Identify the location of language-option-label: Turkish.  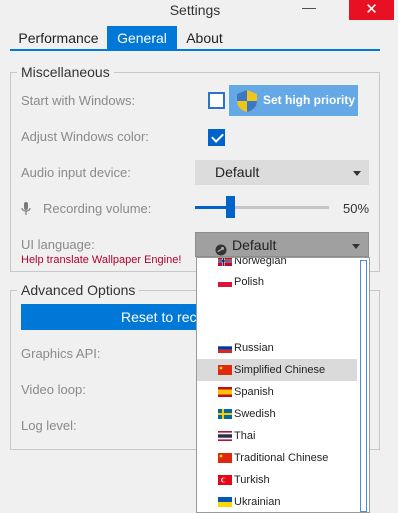
(252, 480).